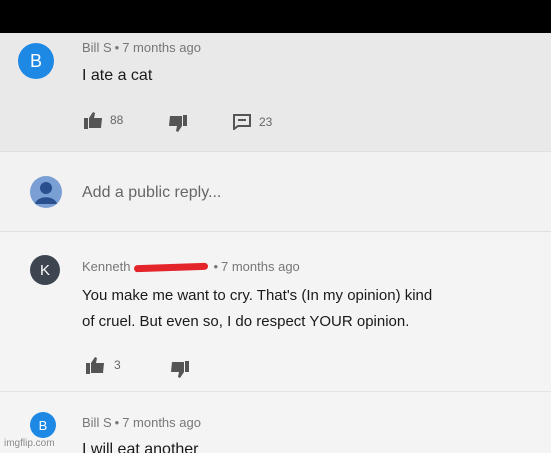 Image resolution: width=551 pixels, height=453 pixels. What do you see at coordinates (171, 267) in the screenshot?
I see `redaction-mark` at bounding box center [171, 267].